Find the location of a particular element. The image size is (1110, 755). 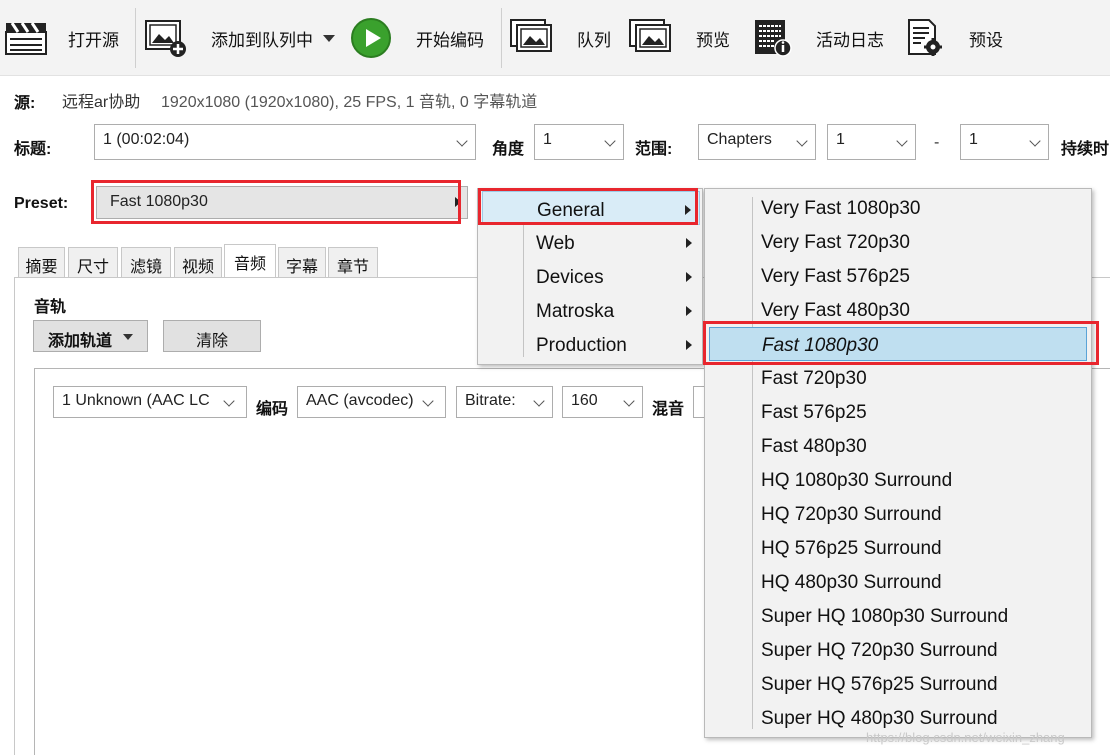

log-document-icon is located at coordinates (772, 38).